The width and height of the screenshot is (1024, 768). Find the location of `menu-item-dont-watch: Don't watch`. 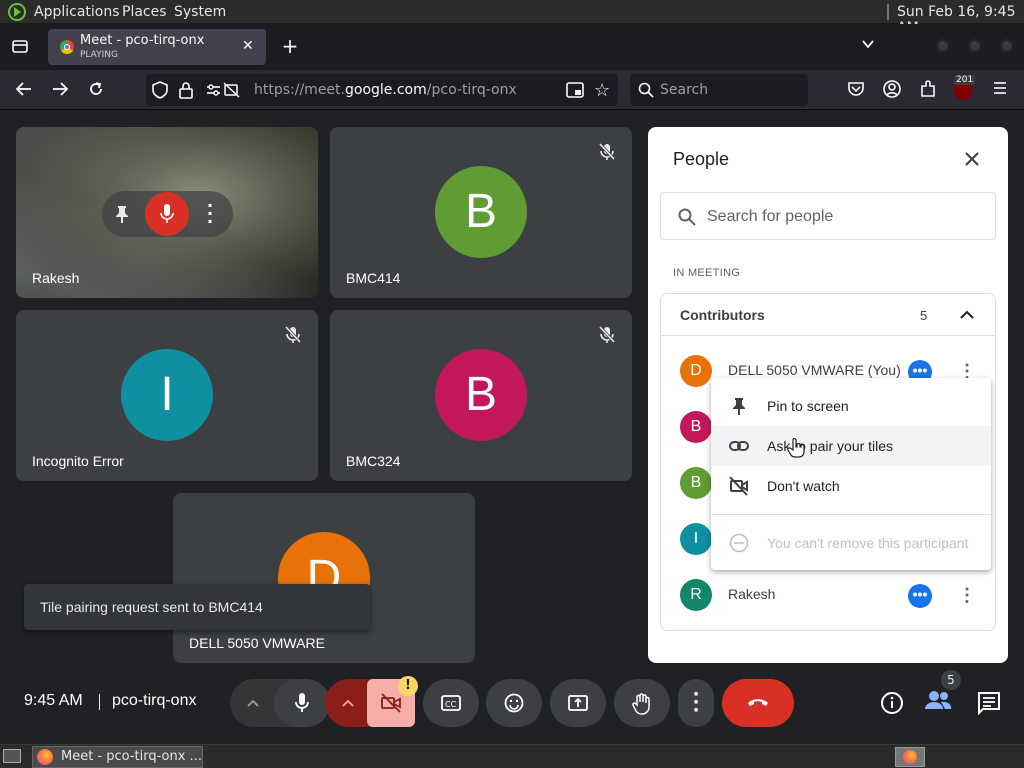

menu-item-dont-watch: Don't watch is located at coordinates (851, 486).